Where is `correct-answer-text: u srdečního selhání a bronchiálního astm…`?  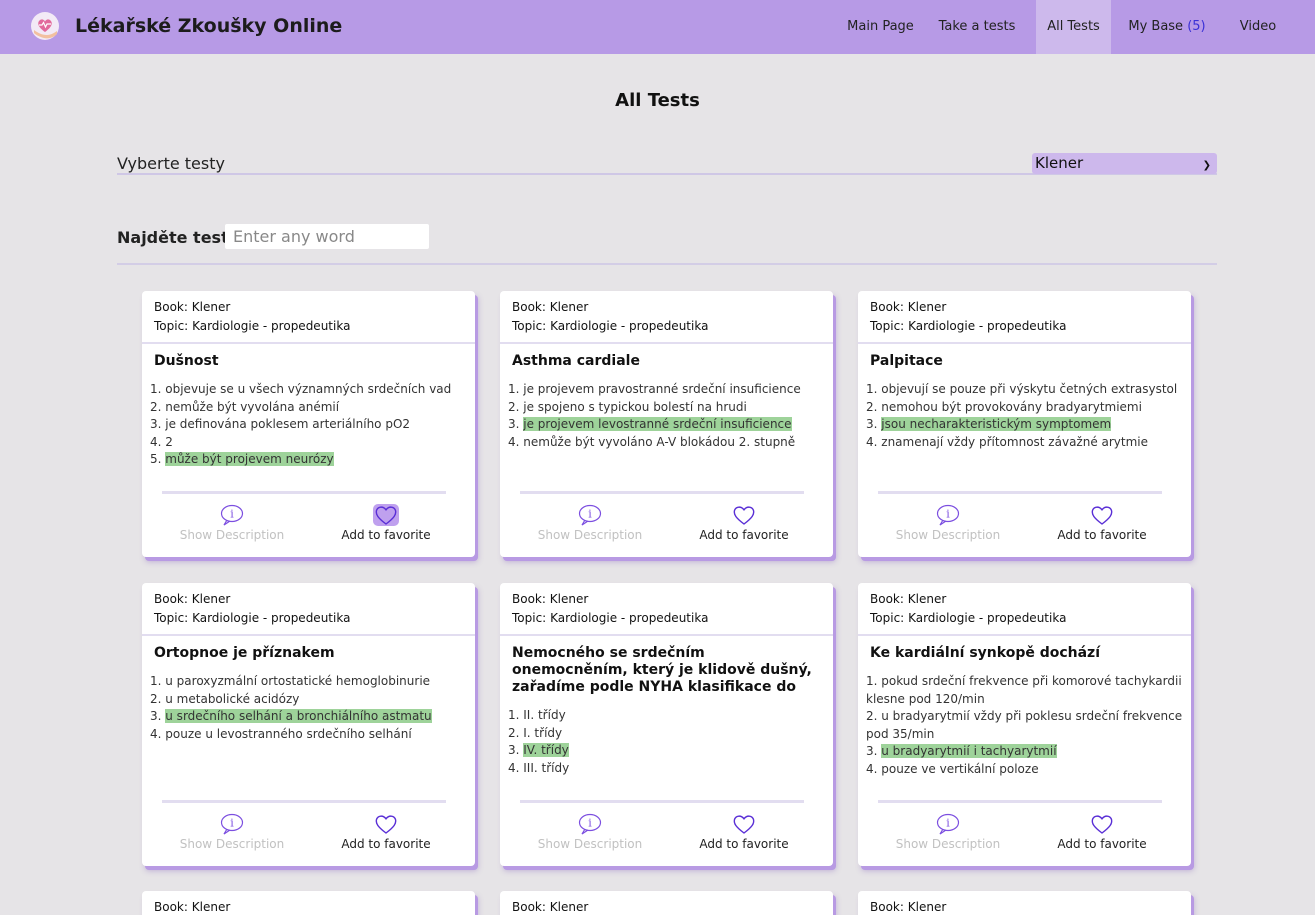
correct-answer-text: u srdečního selhání a bronchiálního astm… is located at coordinates (298, 716).